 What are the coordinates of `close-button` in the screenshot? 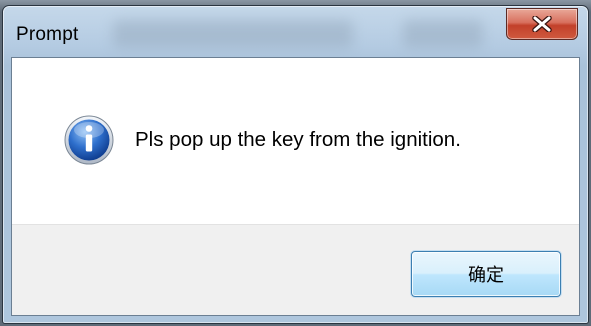 It's located at (542, 24).